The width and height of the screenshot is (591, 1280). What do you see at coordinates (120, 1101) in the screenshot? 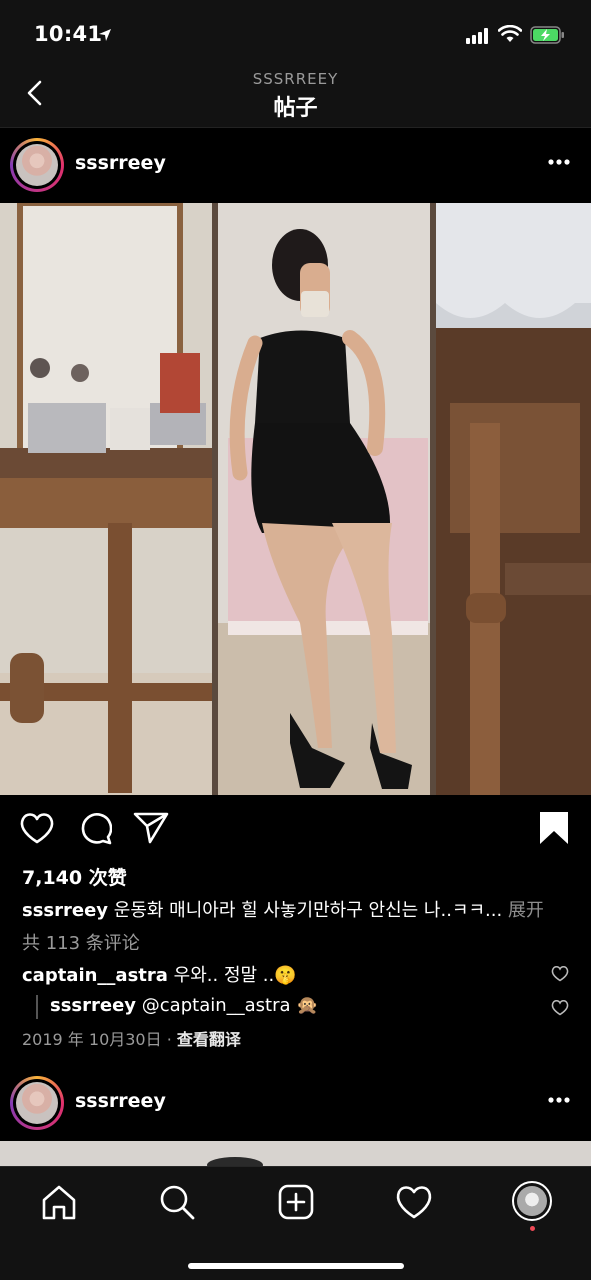
I see `next-post-username: sssrreey` at bounding box center [120, 1101].